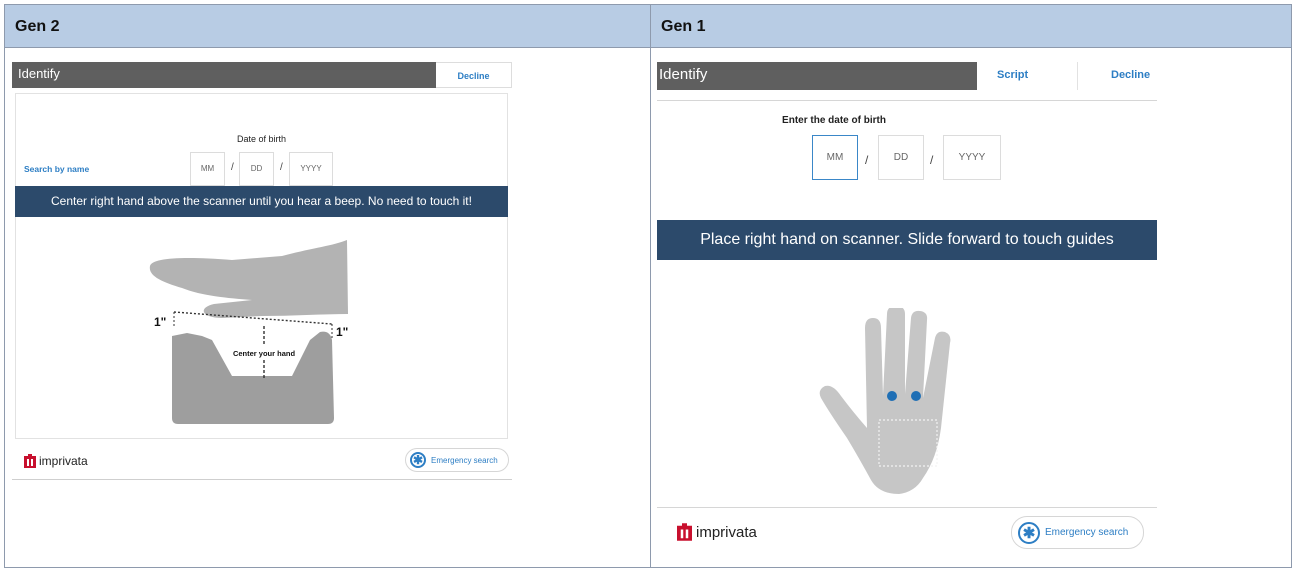 Image resolution: width=1296 pixels, height=572 pixels. What do you see at coordinates (907, 100) in the screenshot?
I see `header-divider` at bounding box center [907, 100].